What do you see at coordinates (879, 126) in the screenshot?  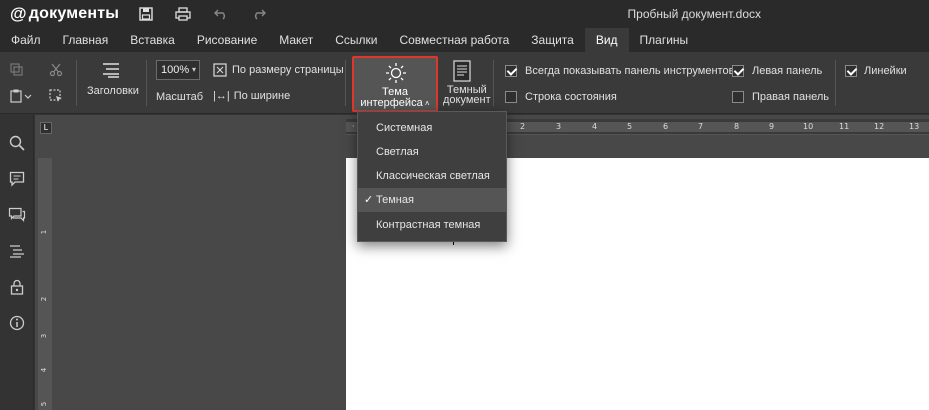 I see `ruler-label: 12` at bounding box center [879, 126].